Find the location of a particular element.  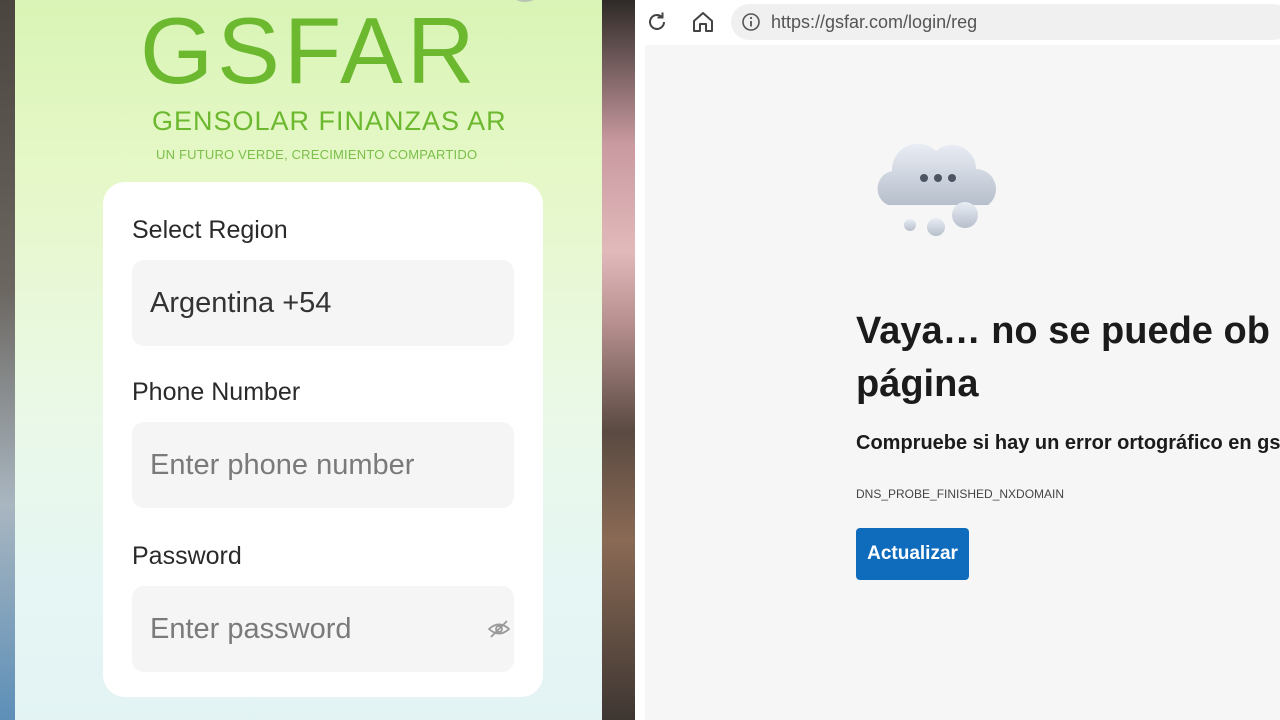

panel-divider is located at coordinates (640, 360).